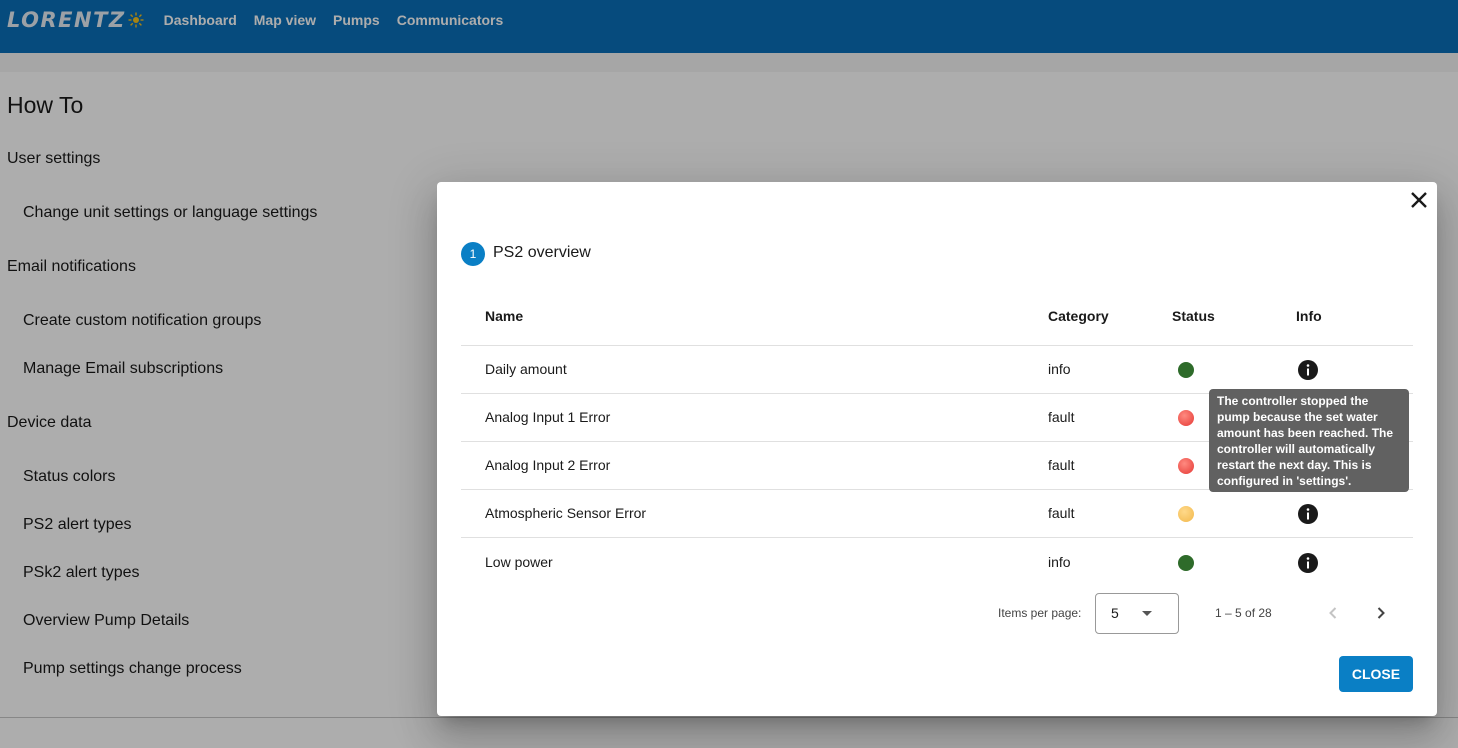  I want to click on items-per-page-label: Items per page:, so click(1040, 613).